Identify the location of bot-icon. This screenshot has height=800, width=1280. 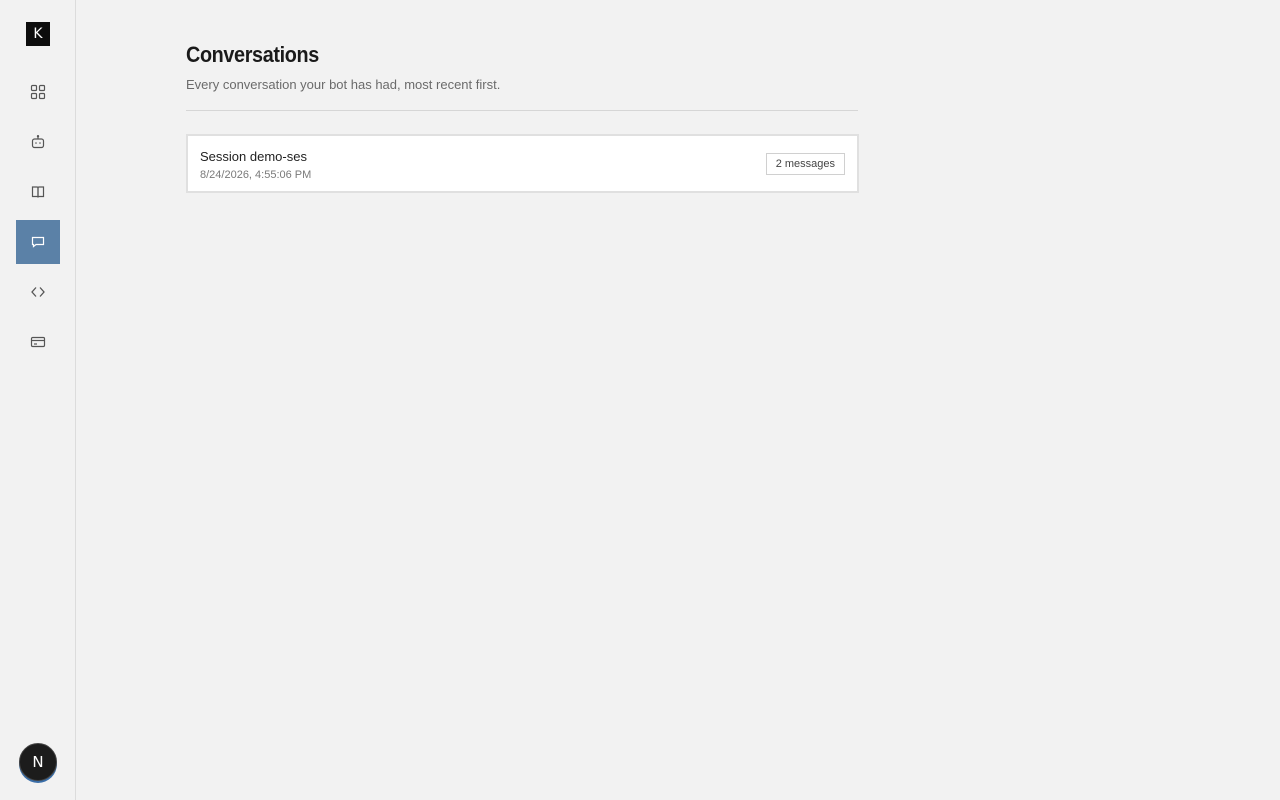
(38, 142).